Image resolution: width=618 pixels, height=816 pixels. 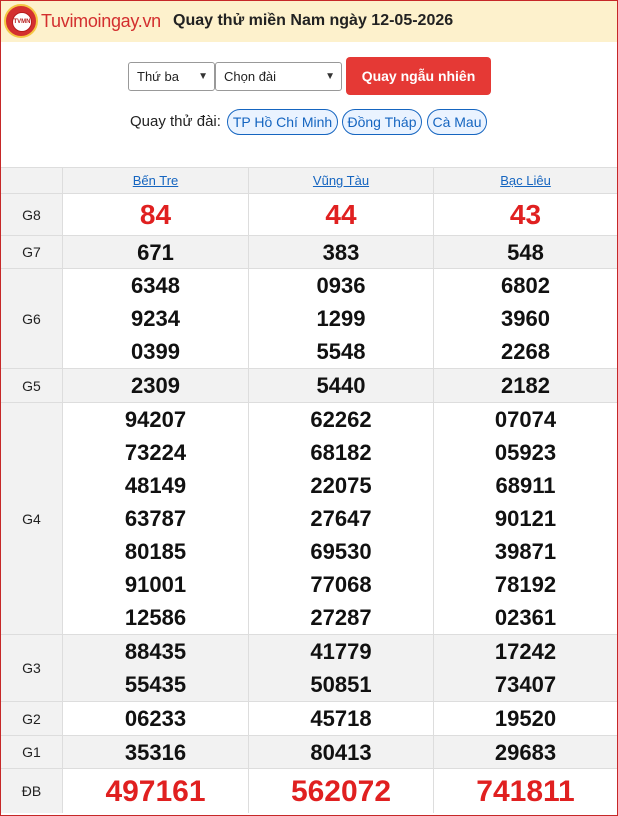 I want to click on prize-number: 6348, so click(x=155, y=285).